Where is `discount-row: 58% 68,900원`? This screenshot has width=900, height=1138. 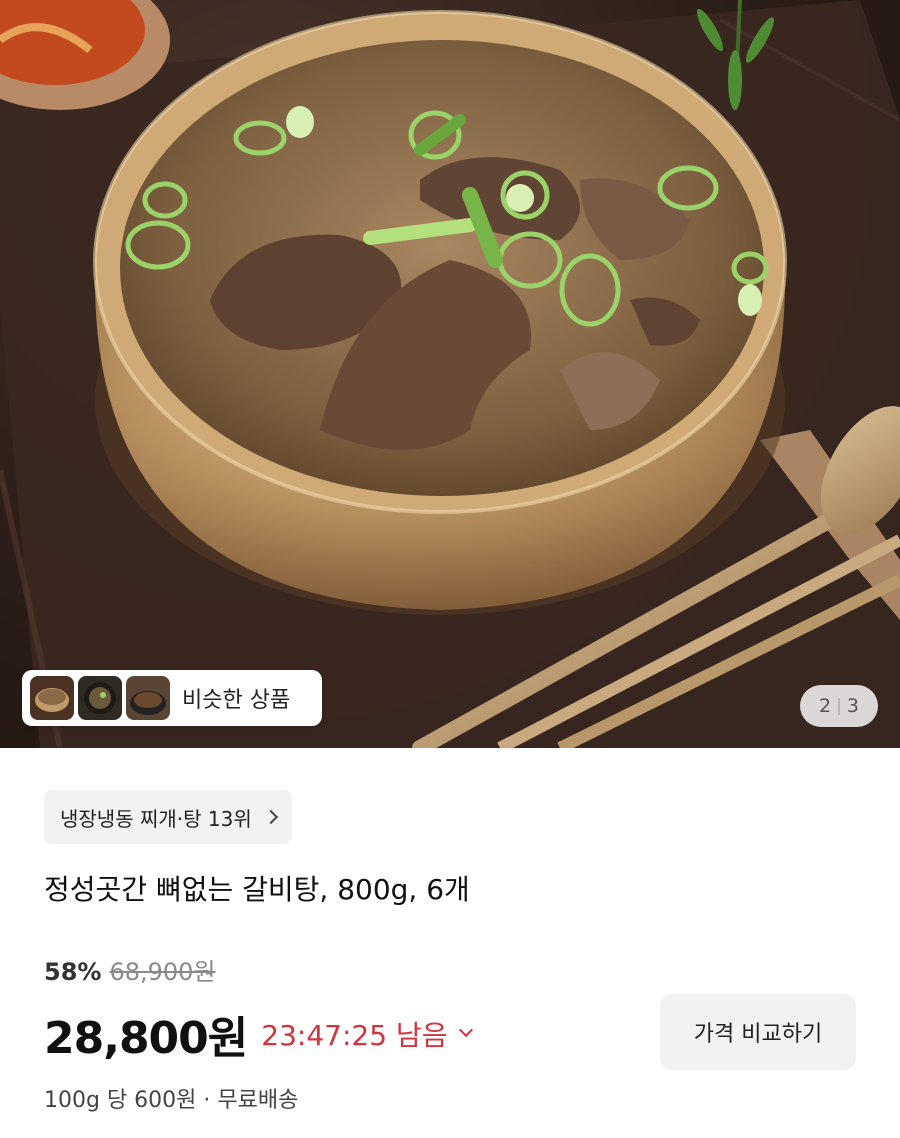 discount-row: 58% 68,900원 is located at coordinates (130, 969).